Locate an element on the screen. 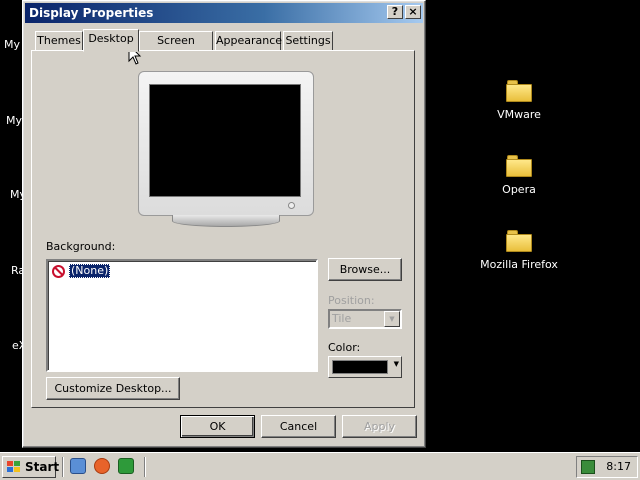 The width and height of the screenshot is (640, 480). background-label: Background: is located at coordinates (81, 246).